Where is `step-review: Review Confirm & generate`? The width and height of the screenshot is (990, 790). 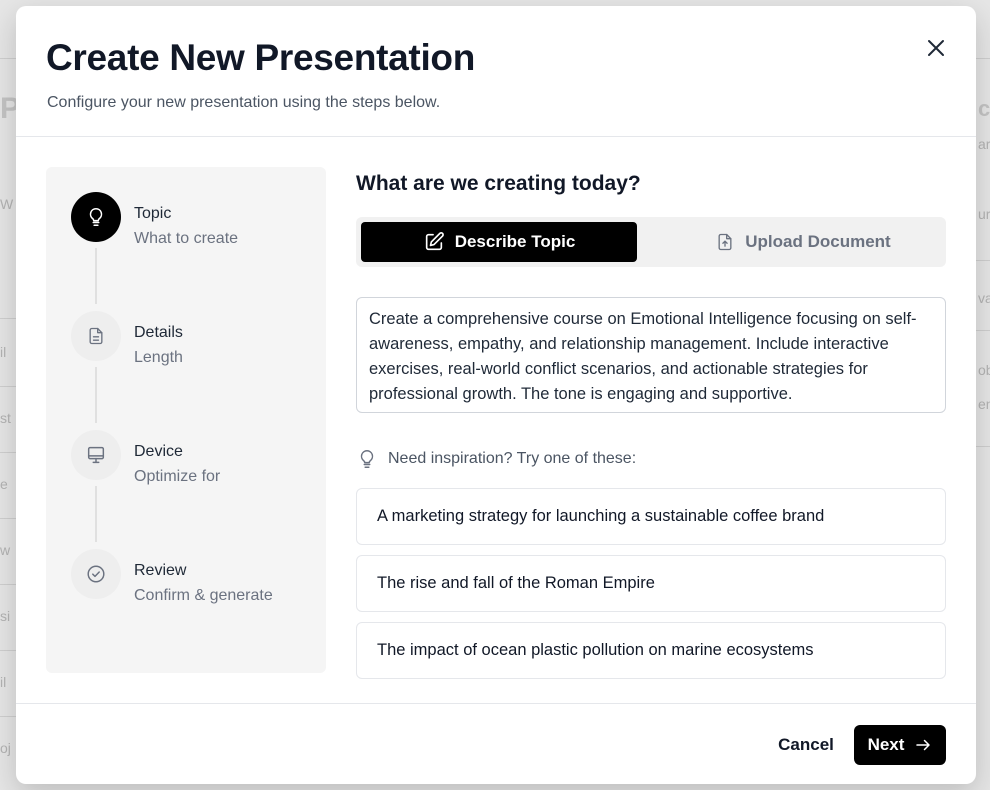 step-review: Review Confirm & generate is located at coordinates (196, 576).